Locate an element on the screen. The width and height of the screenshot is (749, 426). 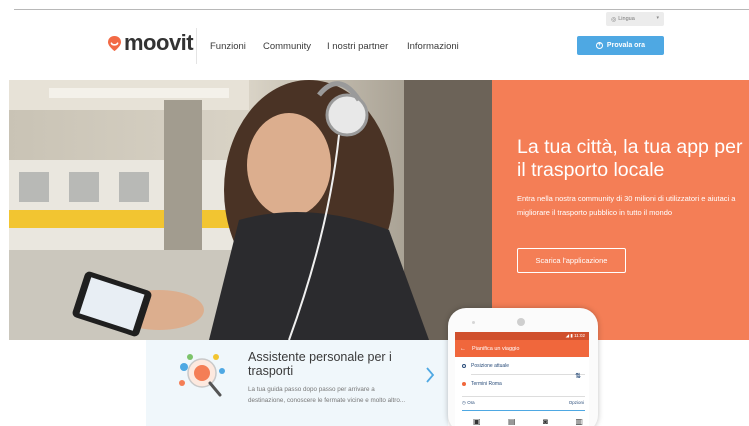
signal-icon: ◢ ▮ is located at coordinates (570, 335).